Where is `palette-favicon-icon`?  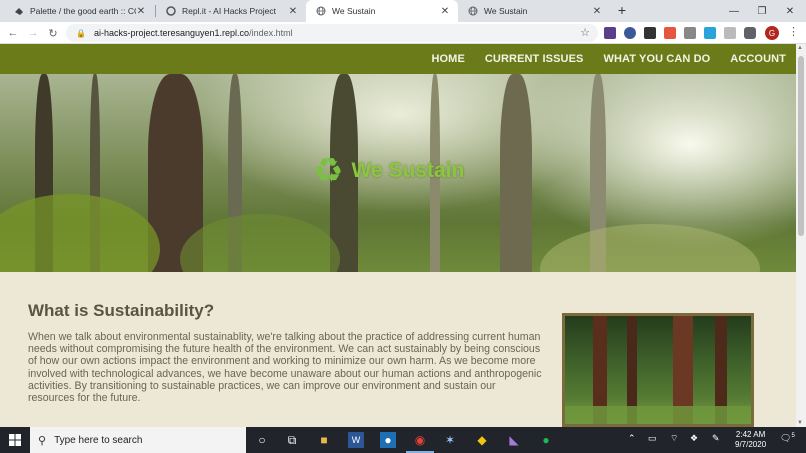 palette-favicon-icon is located at coordinates (19, 11).